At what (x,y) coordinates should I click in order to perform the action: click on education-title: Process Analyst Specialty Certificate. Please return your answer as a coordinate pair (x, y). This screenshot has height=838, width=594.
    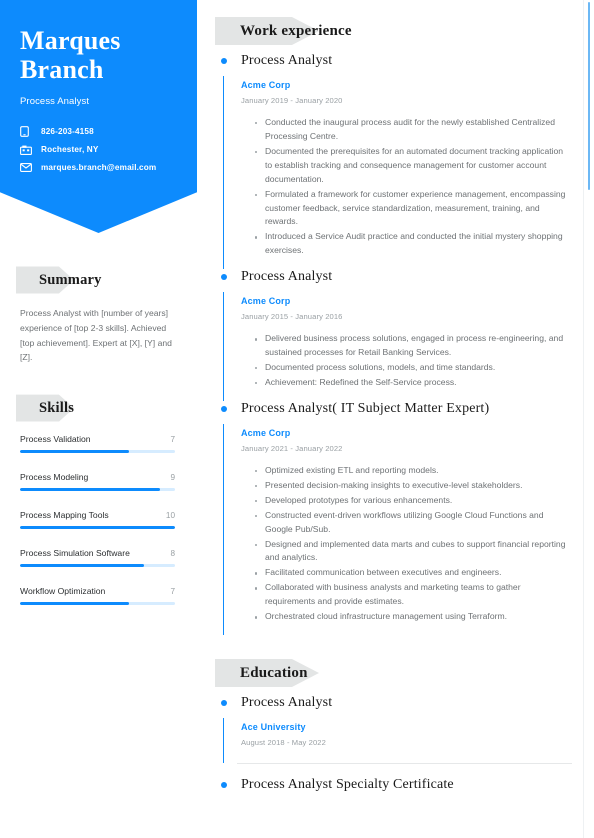
    Looking at the image, I should click on (347, 785).